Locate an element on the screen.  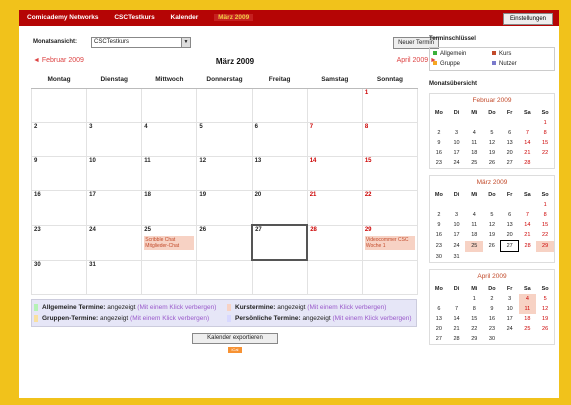
key-user: Nutzer is located at coordinates (521, 64).